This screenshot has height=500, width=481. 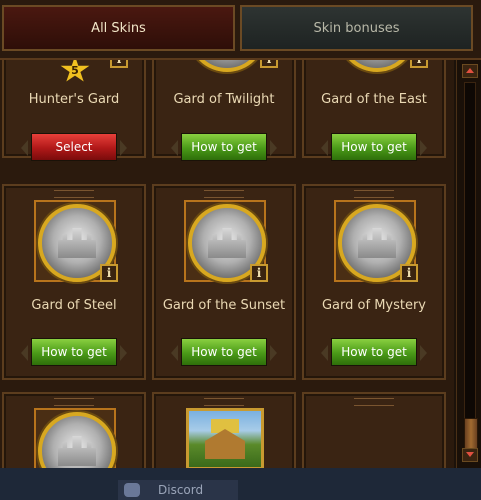 I want to click on tab-all-skins: All Skins, so click(x=118, y=28).